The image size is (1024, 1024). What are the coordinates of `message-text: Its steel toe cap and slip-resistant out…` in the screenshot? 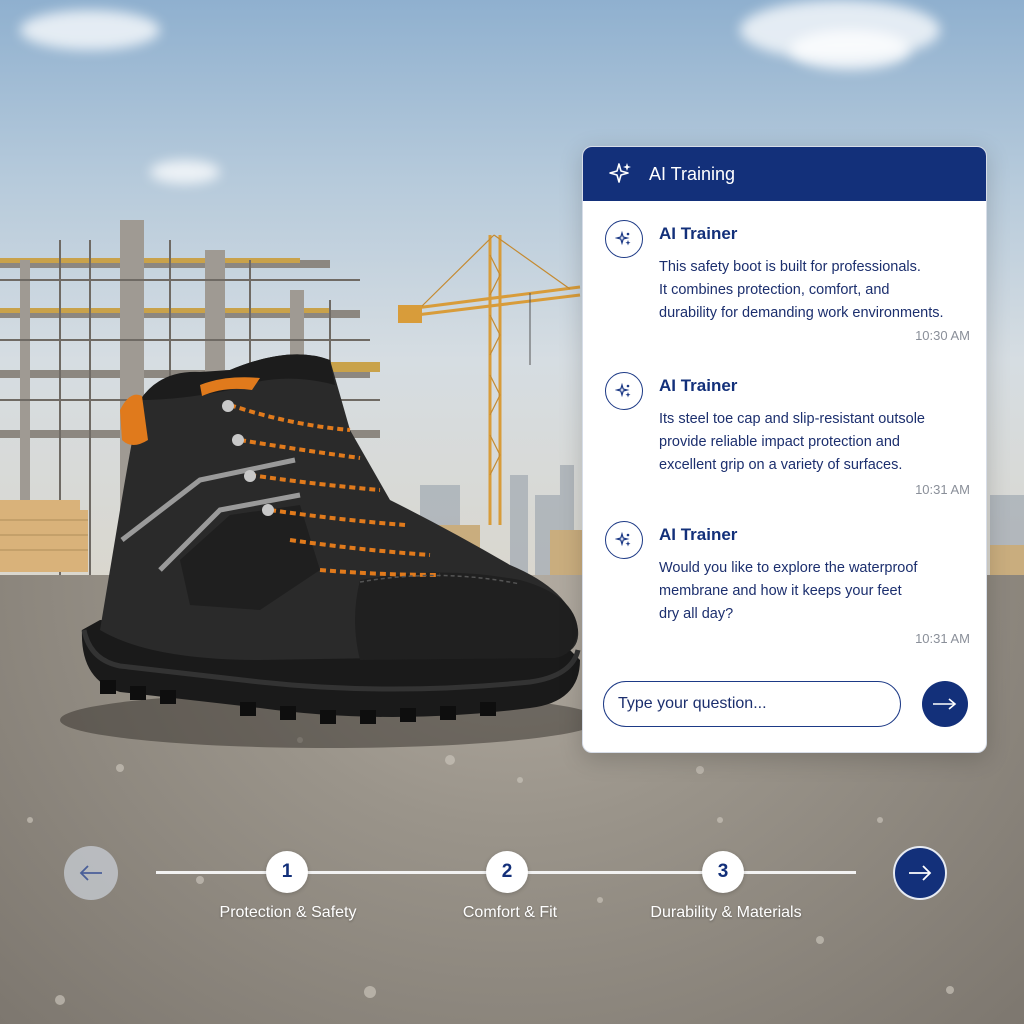 It's located at (814, 442).